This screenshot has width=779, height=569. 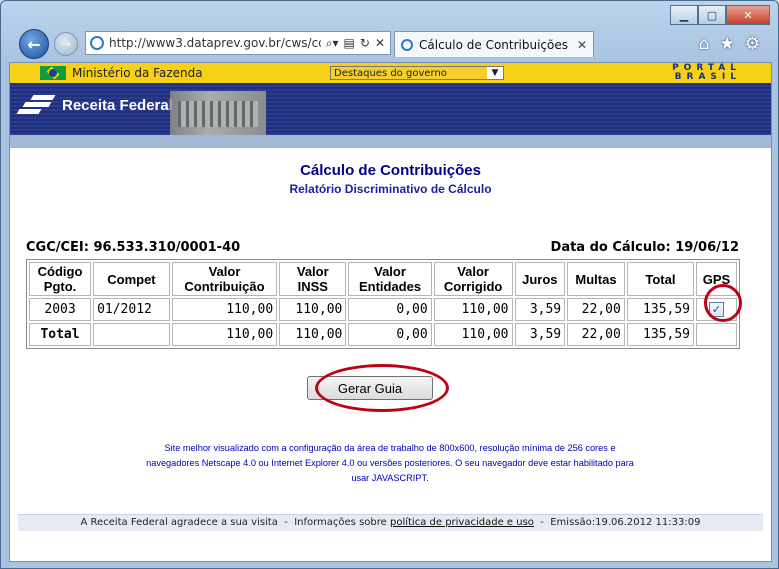 What do you see at coordinates (131, 279) in the screenshot?
I see `header-compet: Compet` at bounding box center [131, 279].